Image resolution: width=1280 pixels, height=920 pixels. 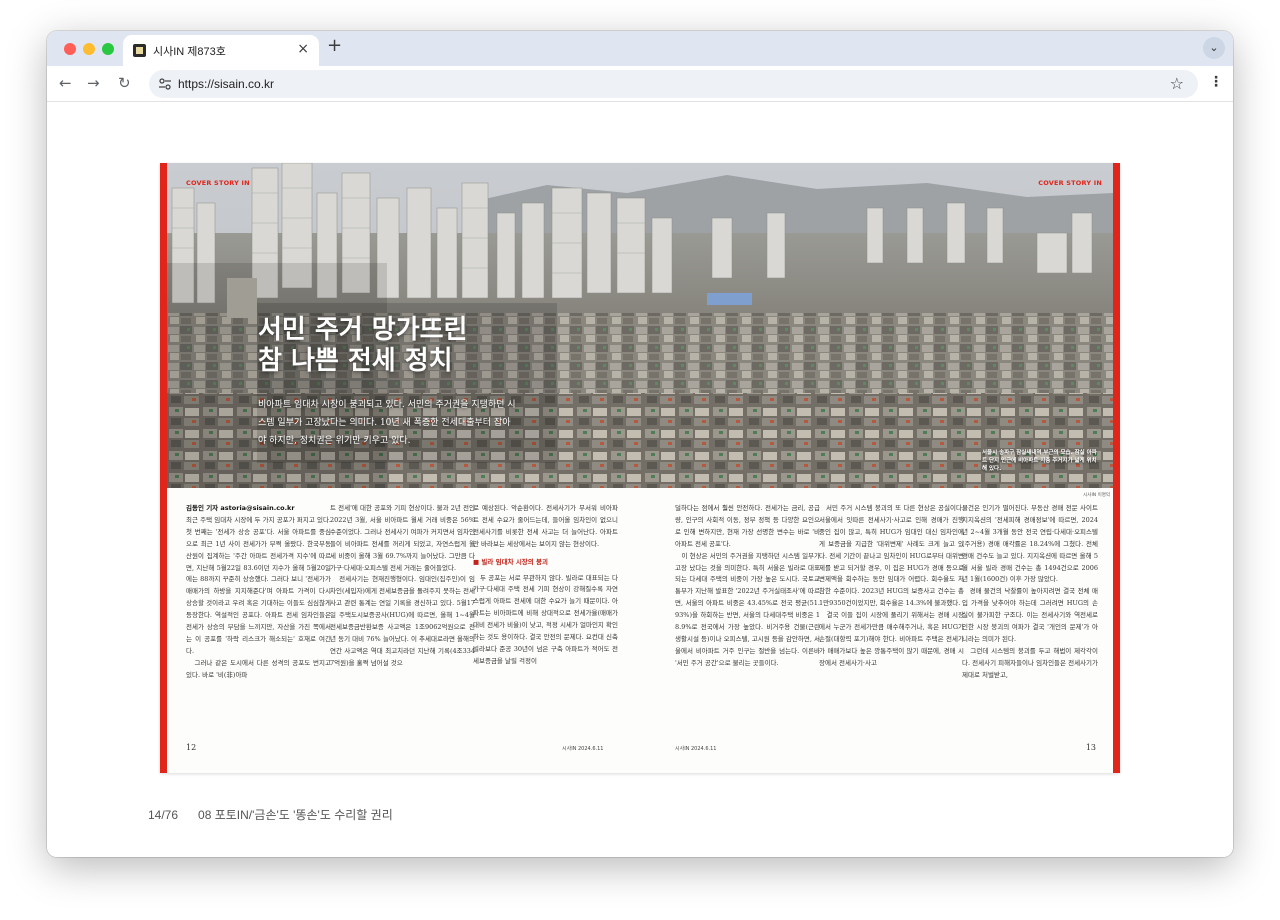 What do you see at coordinates (165, 84) in the screenshot?
I see `site-info-icon` at bounding box center [165, 84].